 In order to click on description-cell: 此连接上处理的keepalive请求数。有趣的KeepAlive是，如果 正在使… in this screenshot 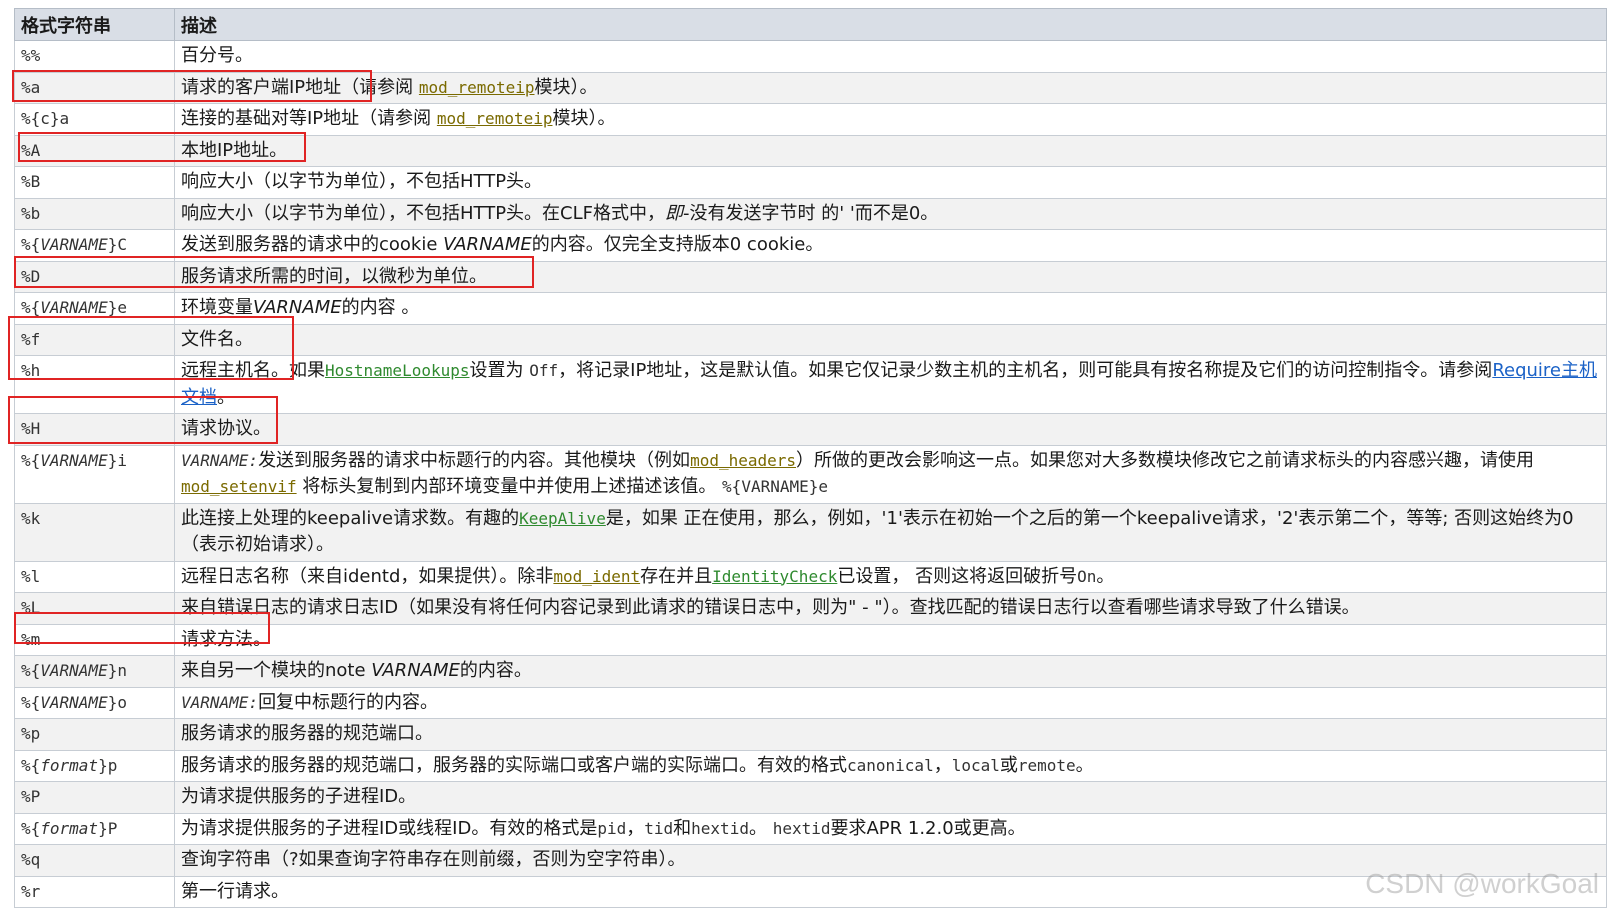, I will do `click(890, 532)`.